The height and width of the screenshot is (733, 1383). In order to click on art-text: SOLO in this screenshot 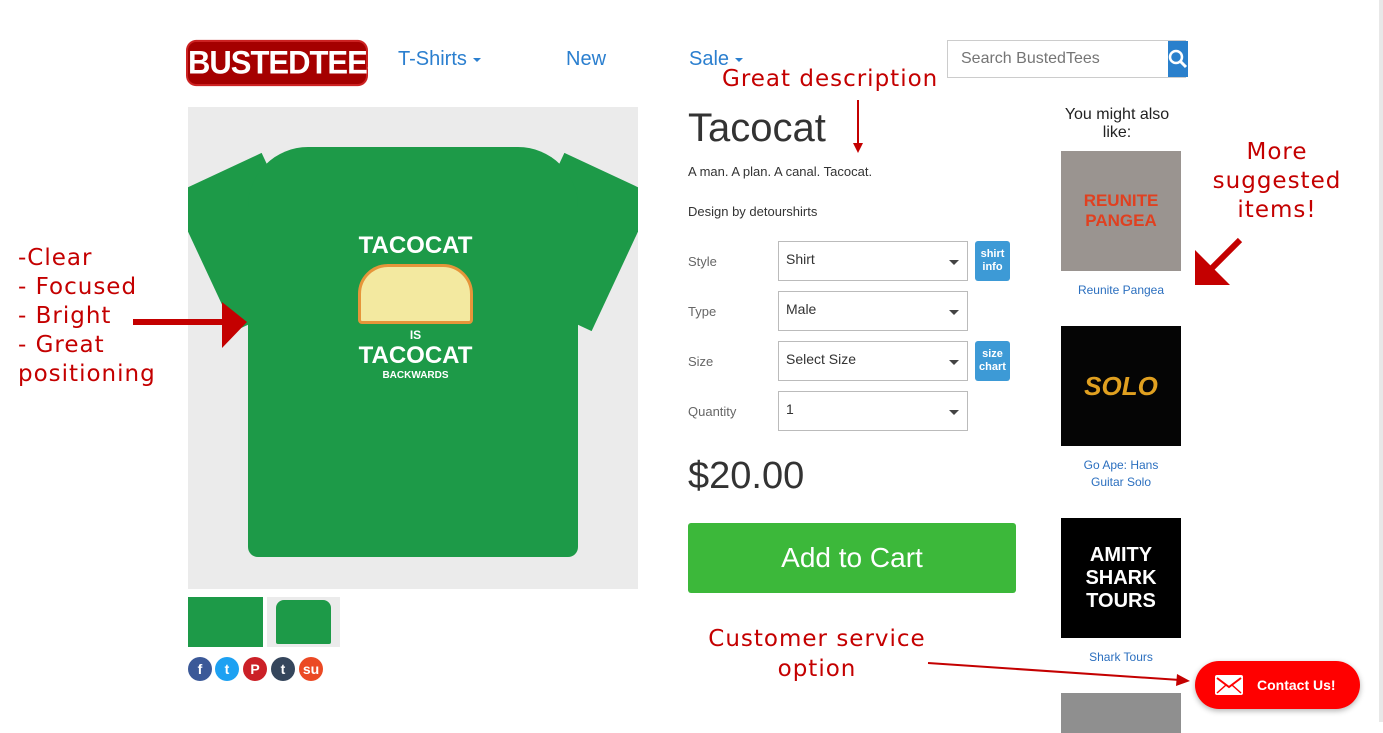, I will do `click(1121, 385)`.